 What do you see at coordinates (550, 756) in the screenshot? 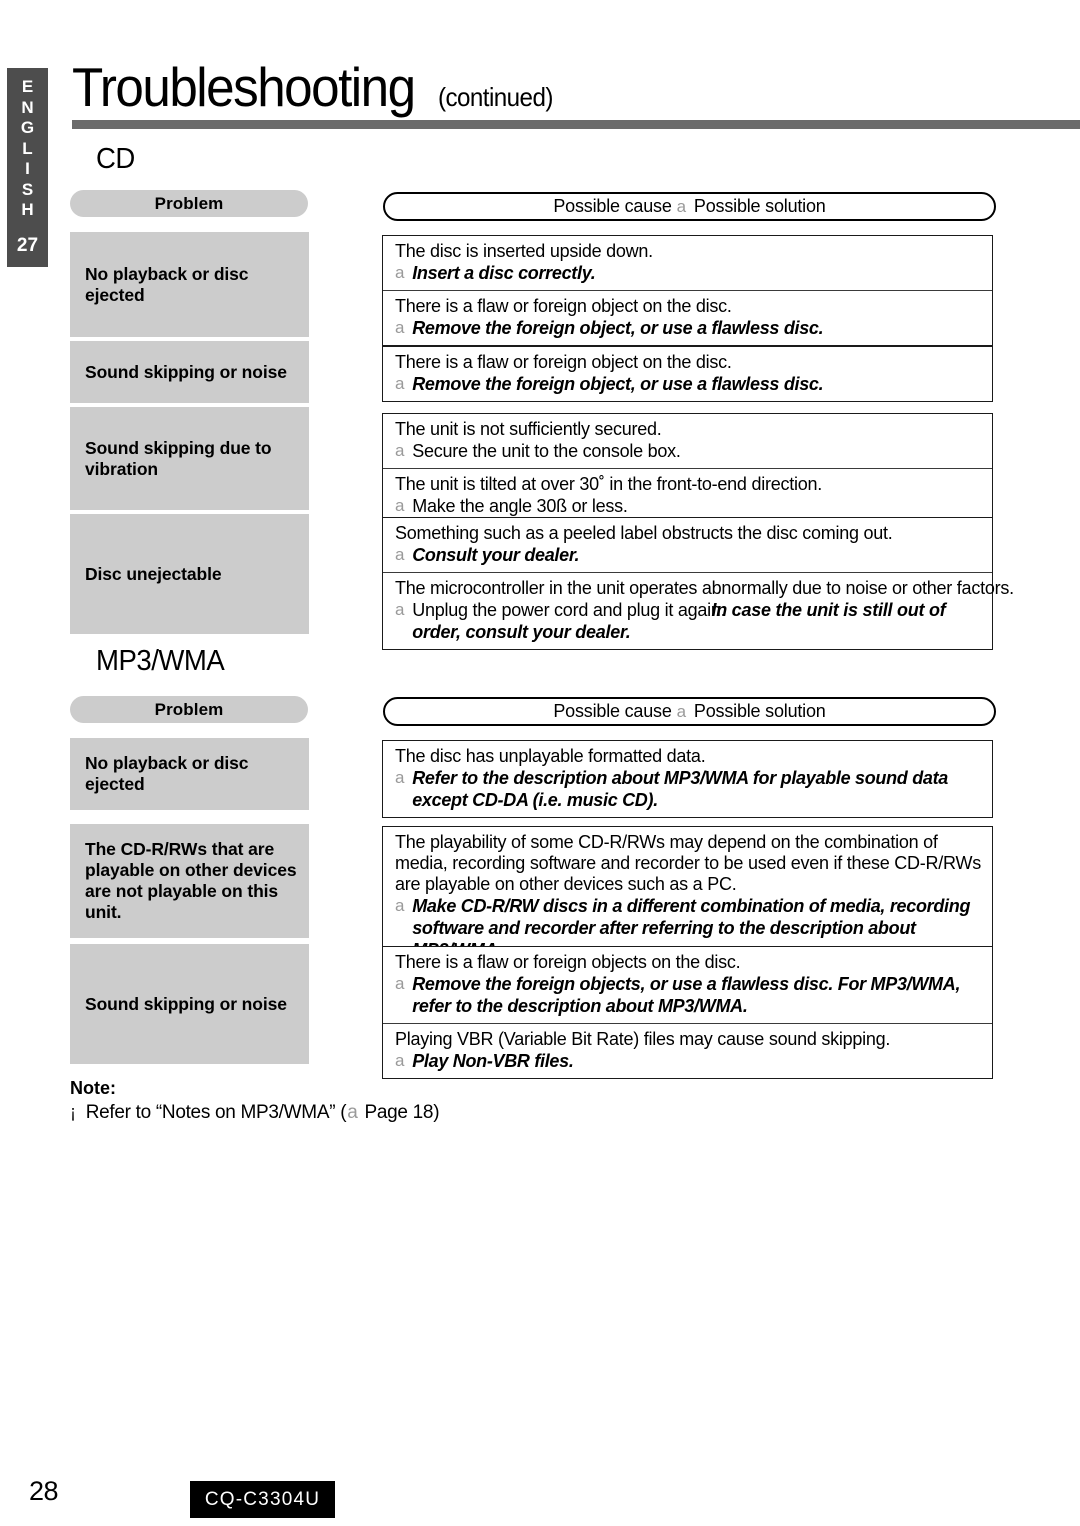
I see `cause-text: The disc has unplayable formatted data.` at bounding box center [550, 756].